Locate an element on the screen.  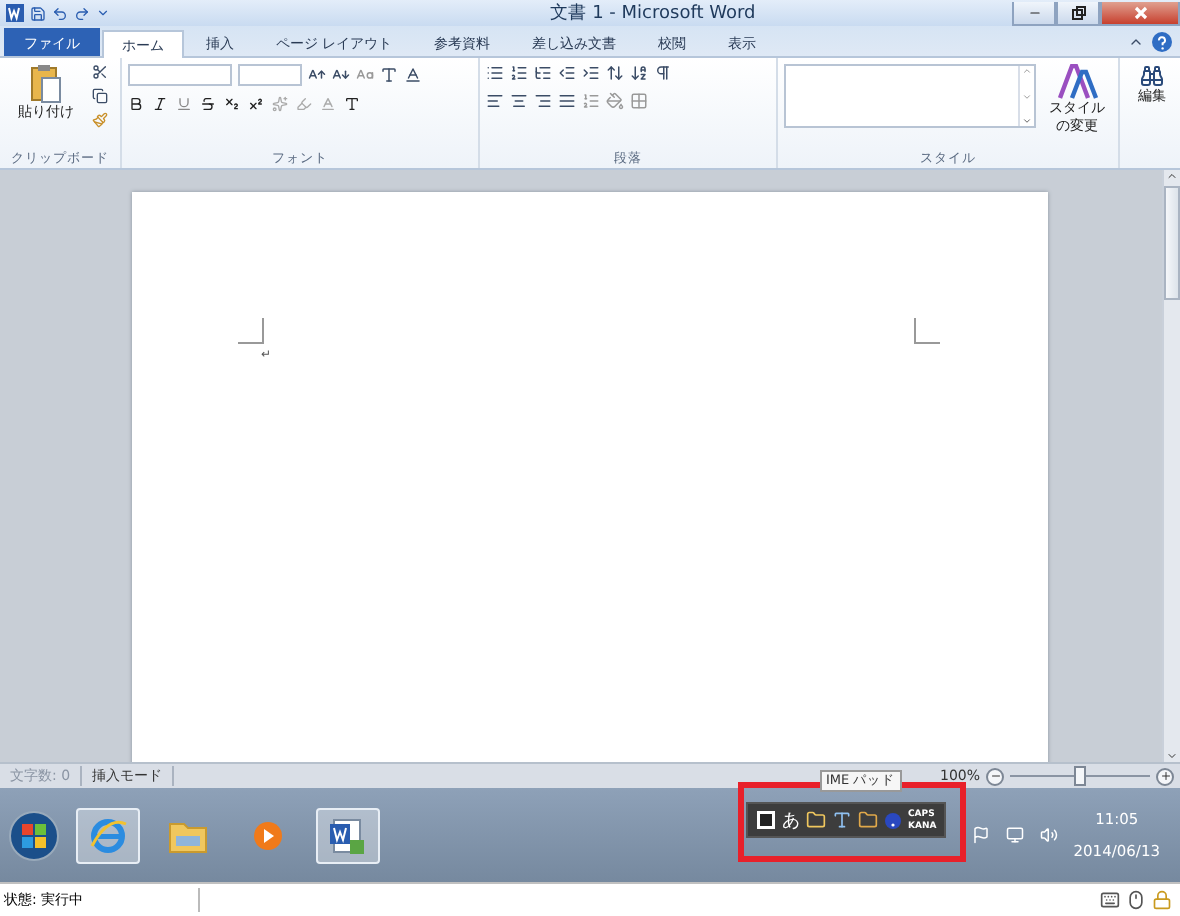
network-icon is located at coordinates (1014, 835).